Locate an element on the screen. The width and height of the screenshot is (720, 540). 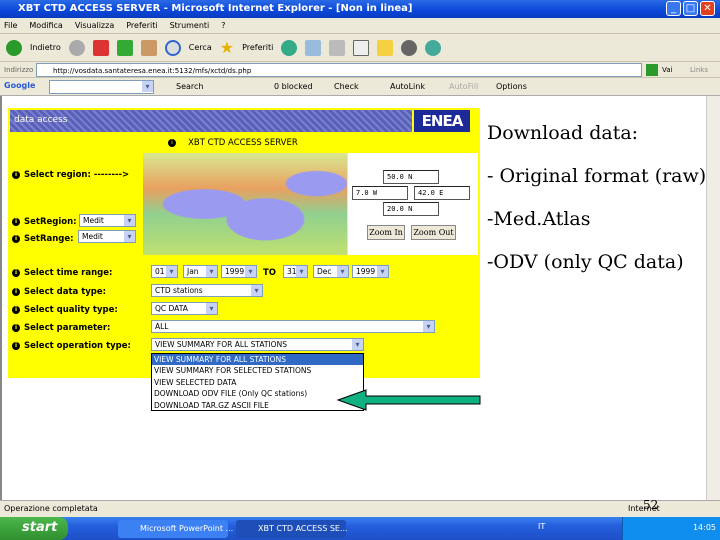
side-text-item: -Med.Atlas is located at coordinates (539, 219).